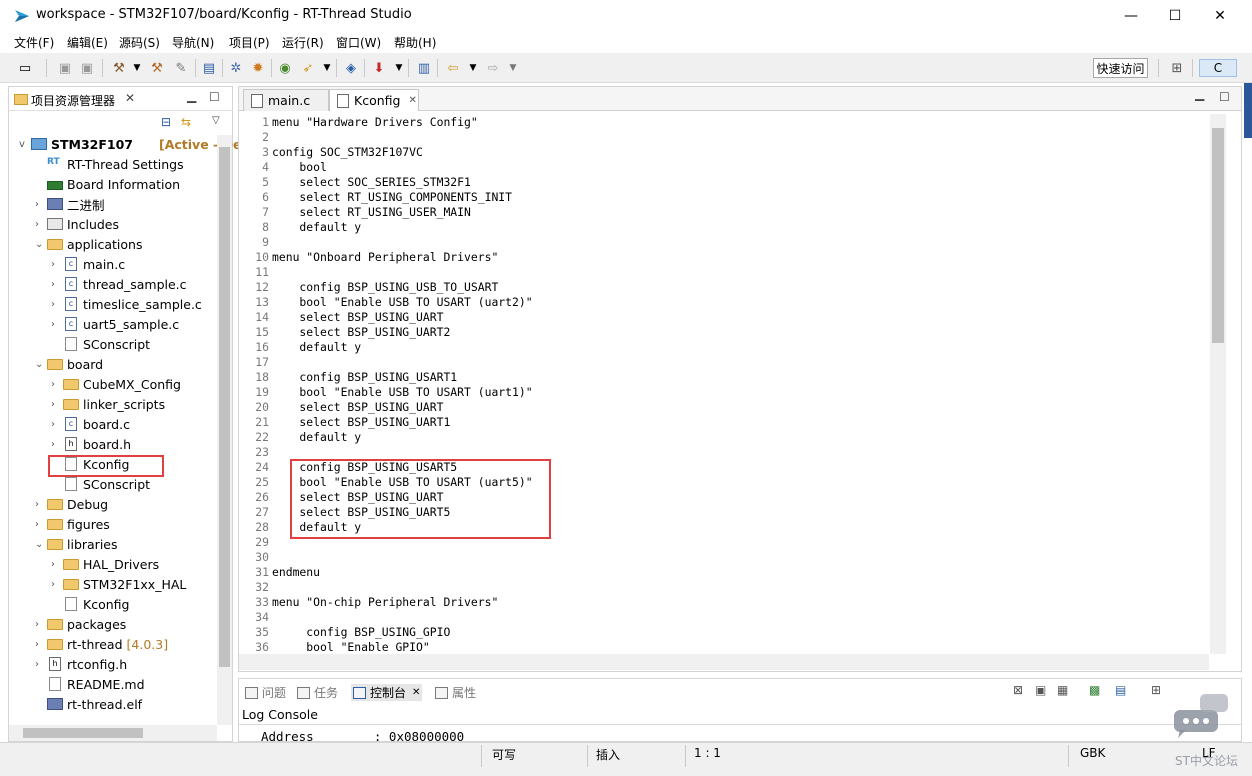  What do you see at coordinates (371, 212) in the screenshot?
I see `code-line: select RT_USING_USER_MAIN` at bounding box center [371, 212].